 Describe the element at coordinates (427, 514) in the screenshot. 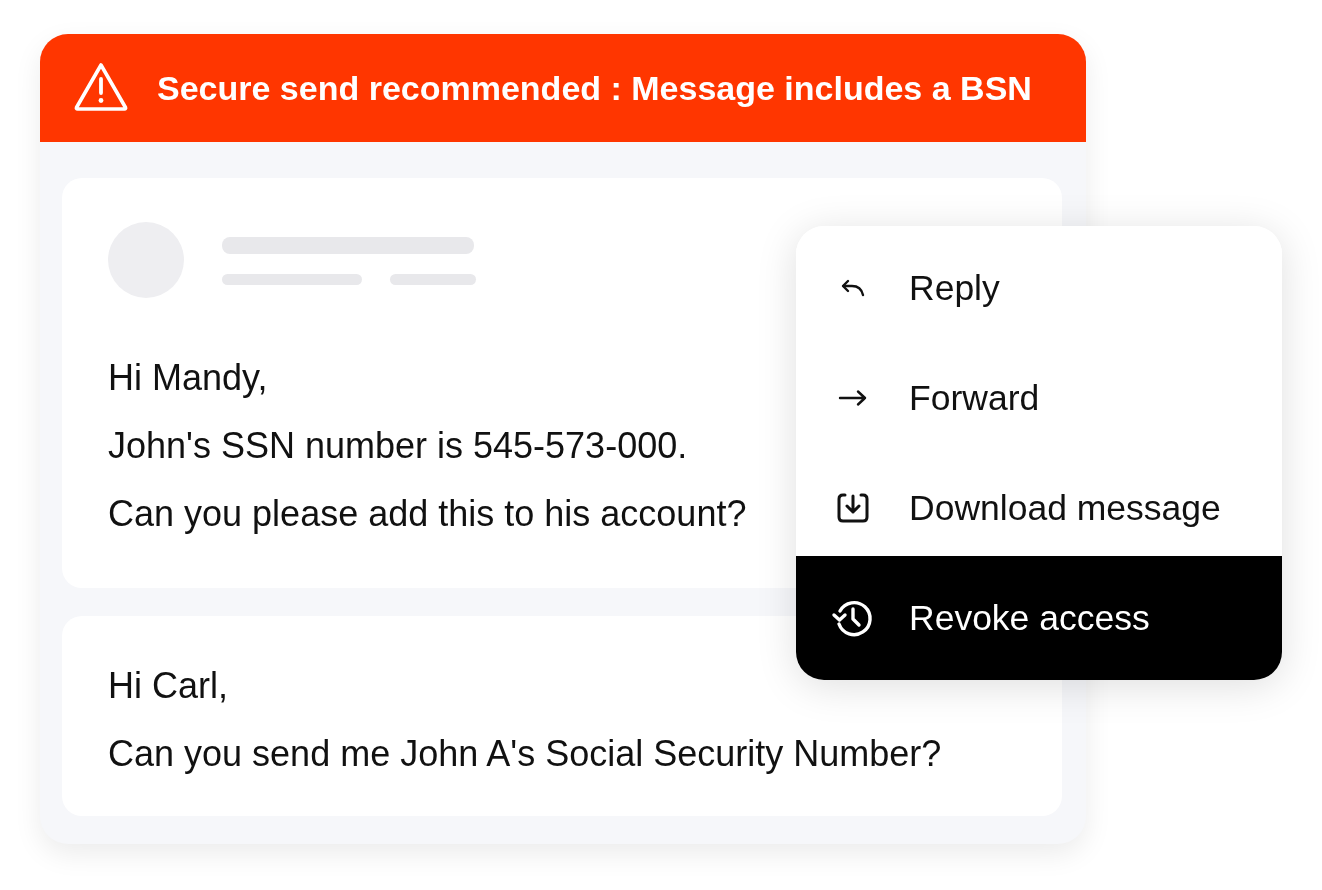

I see `message-text: Can you please add this to his account?` at that location.